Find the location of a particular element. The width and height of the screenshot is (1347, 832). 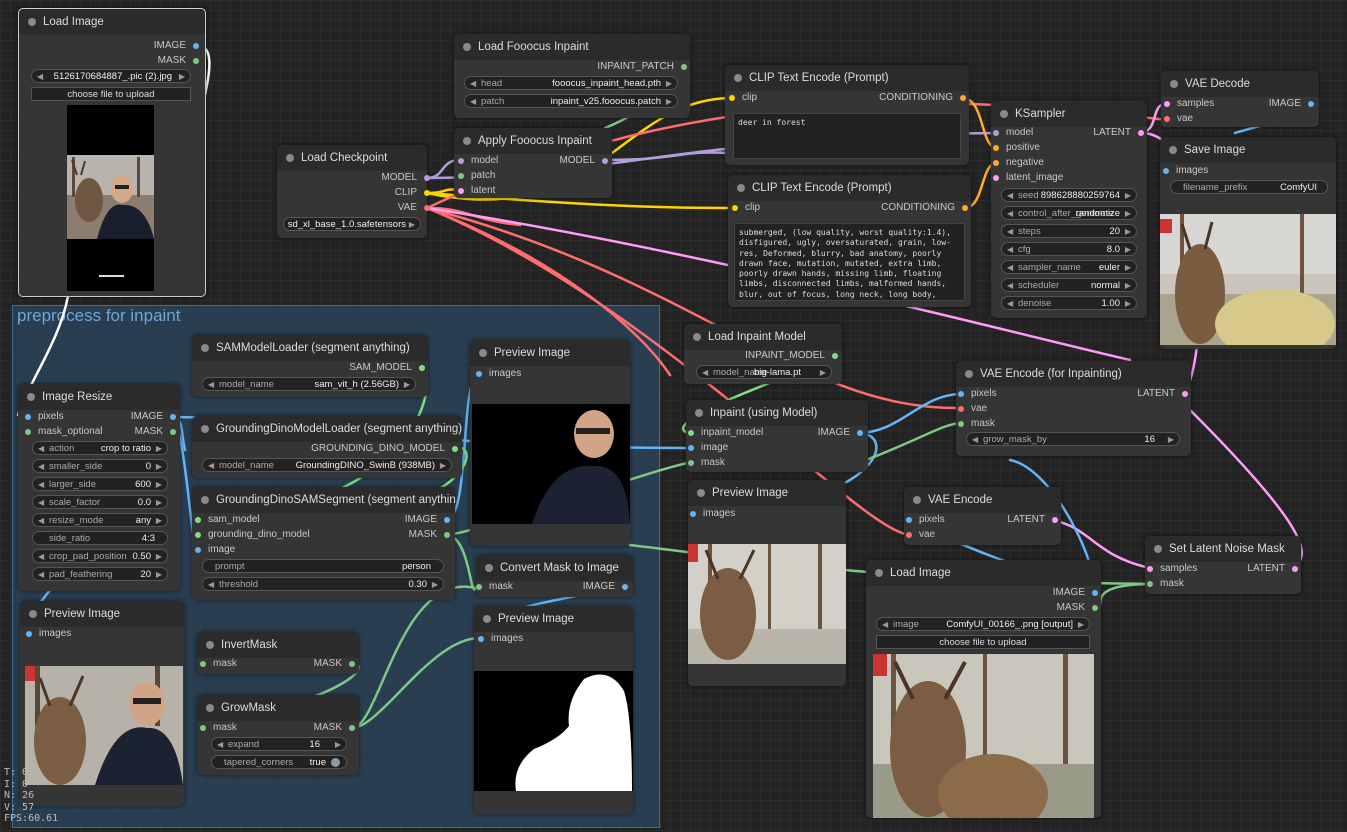

input-samples: samples is located at coordinates (1172, 569).